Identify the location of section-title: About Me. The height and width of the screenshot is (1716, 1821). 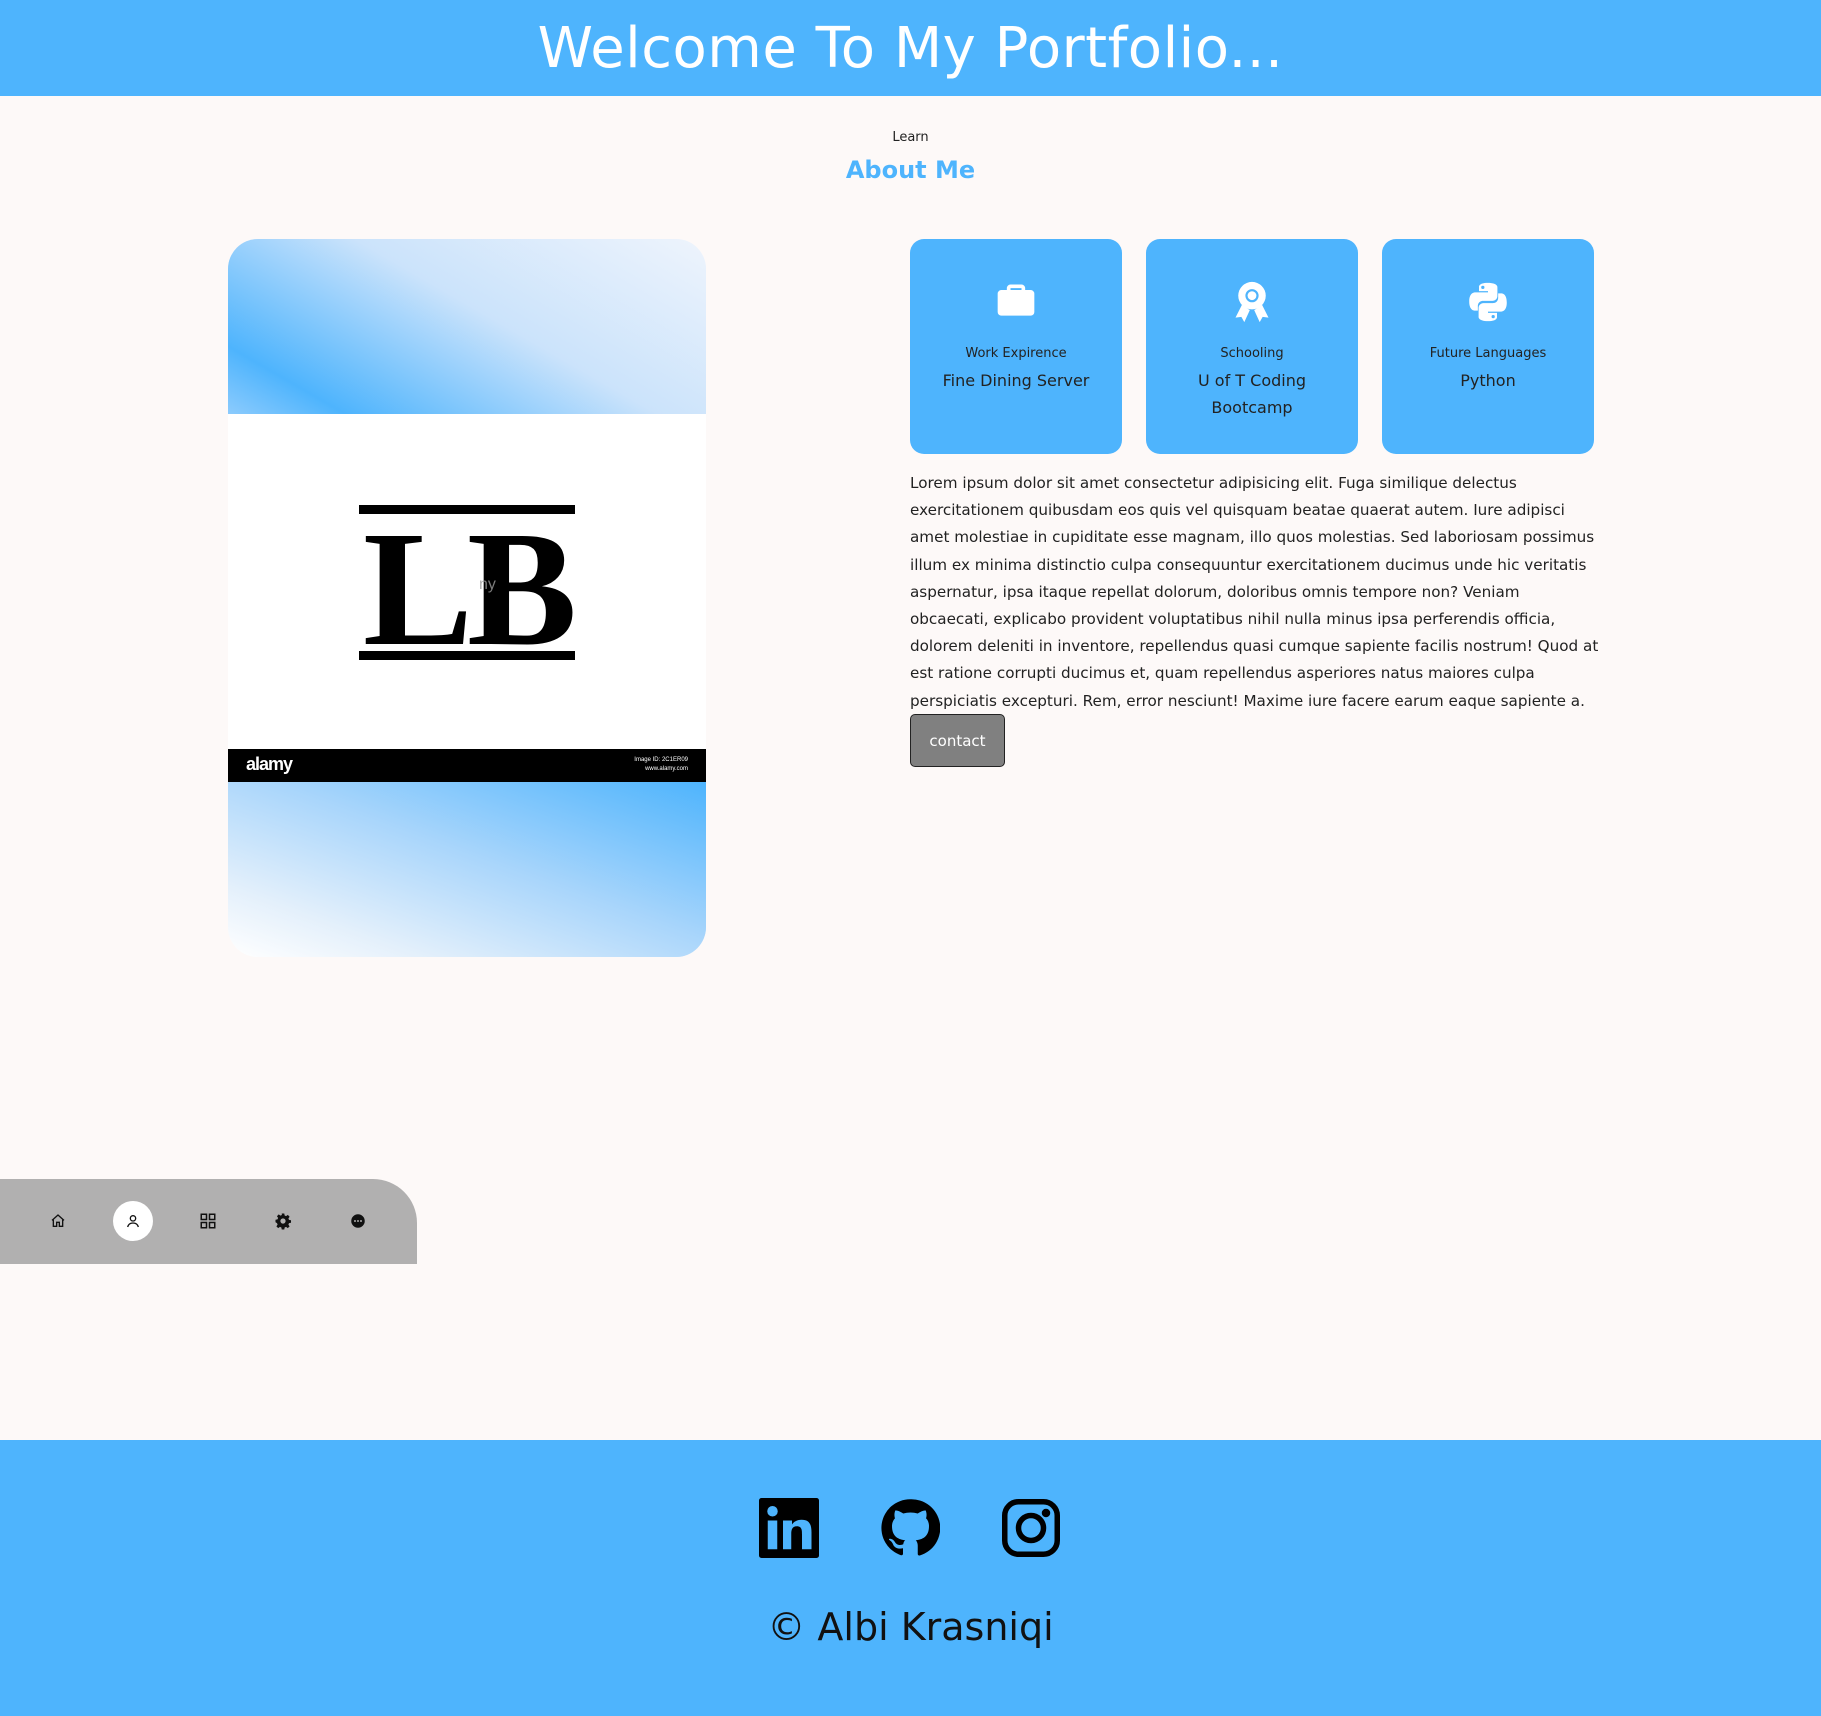
(910, 170).